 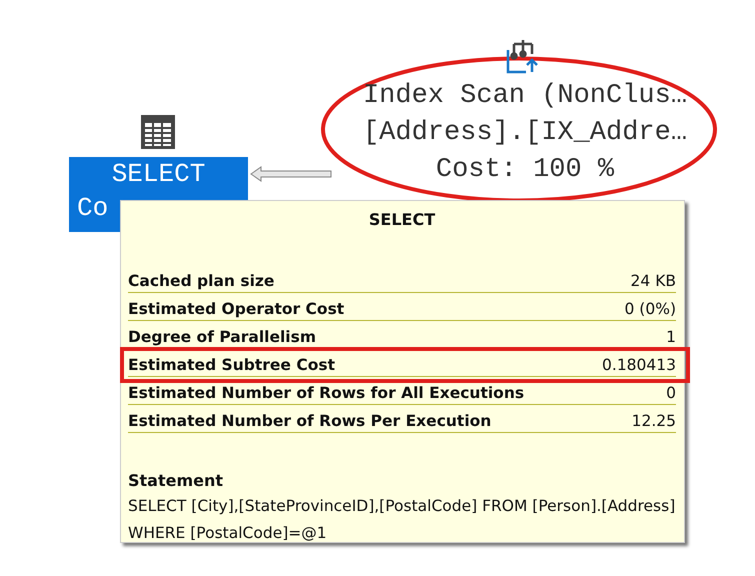 I want to click on property-value: 0 (0%), so click(x=650, y=309).